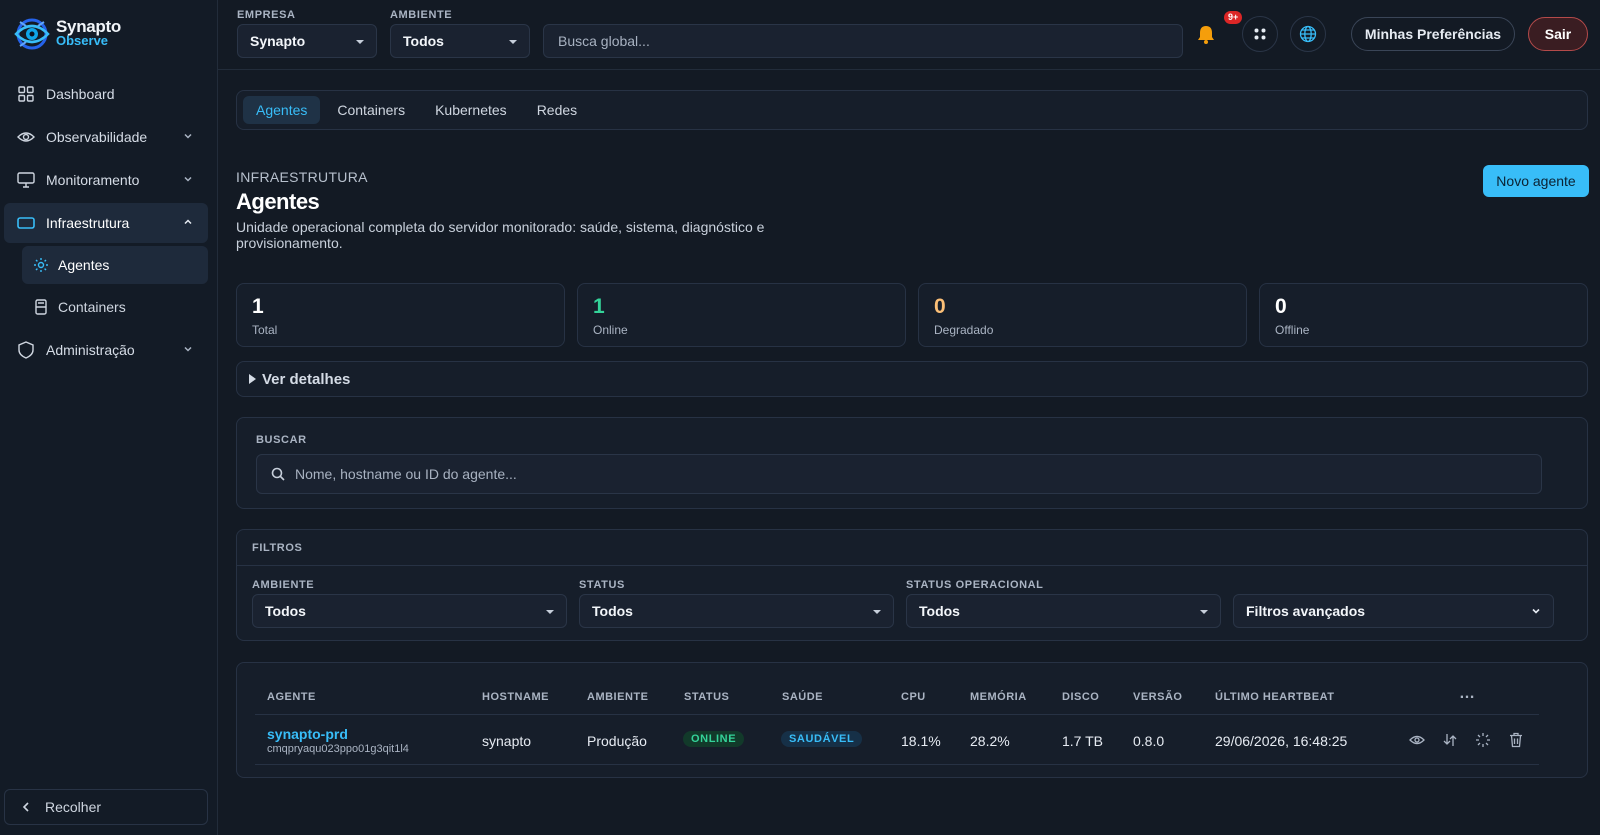 This screenshot has height=835, width=1600. Describe the element at coordinates (1082, 741) in the screenshot. I see `disk-cell: 1.7 TB` at that location.